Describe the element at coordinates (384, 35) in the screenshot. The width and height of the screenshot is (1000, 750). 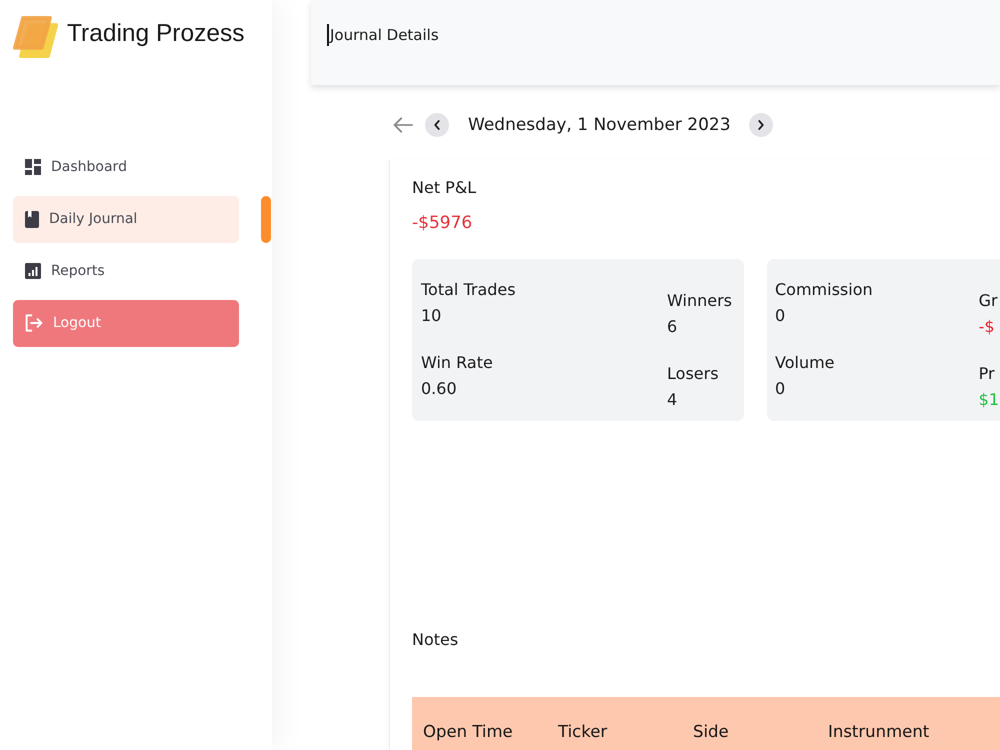
I see `page-title: Journal Details` at that location.